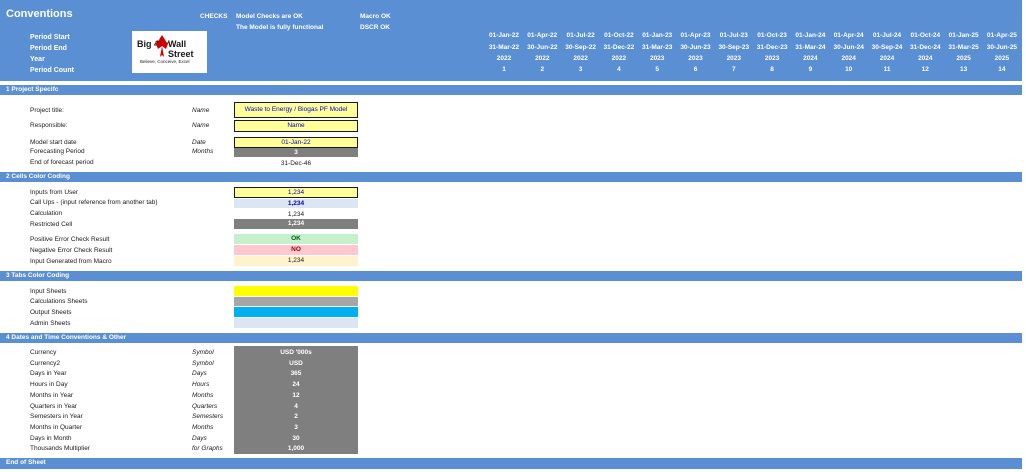  What do you see at coordinates (51, 312) in the screenshot?
I see `tab-output-label: Output Sheets` at bounding box center [51, 312].